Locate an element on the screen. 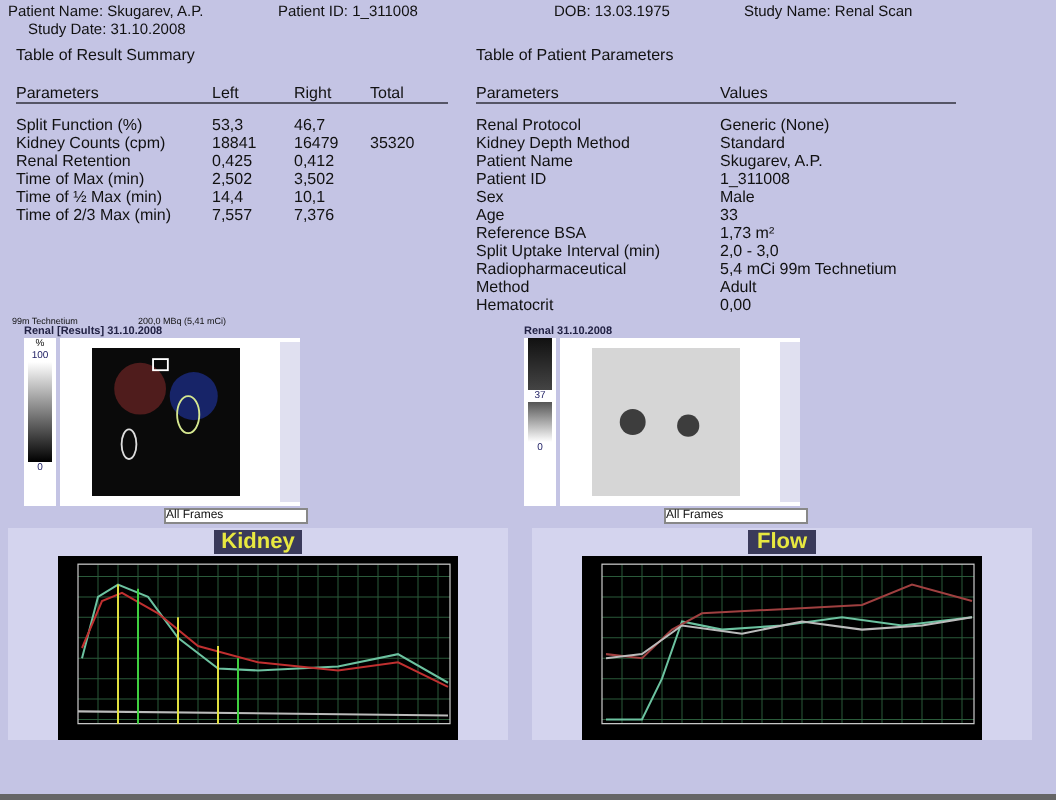 The height and width of the screenshot is (800, 1056). table-cell-text: Standard is located at coordinates (753, 143).